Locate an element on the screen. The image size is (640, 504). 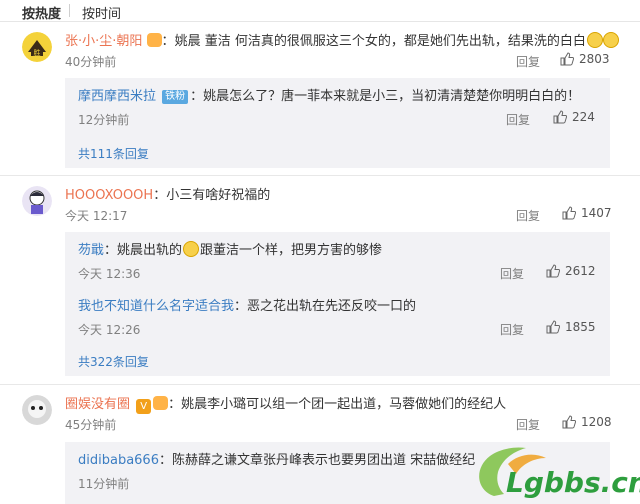
reply-username: 摩西摩西米拉 is located at coordinates (117, 96).